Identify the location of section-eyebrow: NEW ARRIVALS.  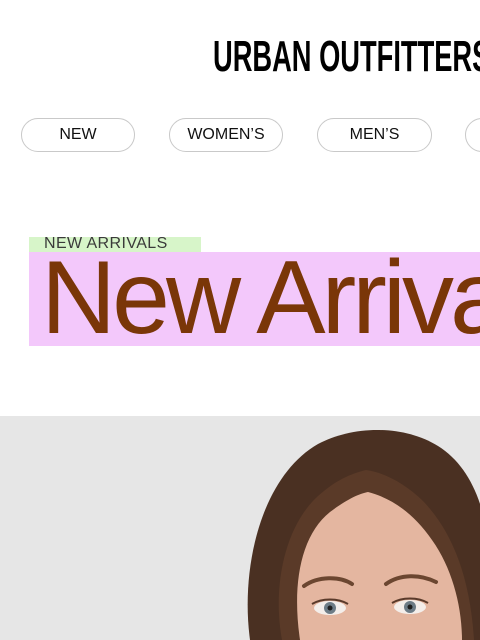
(106, 243).